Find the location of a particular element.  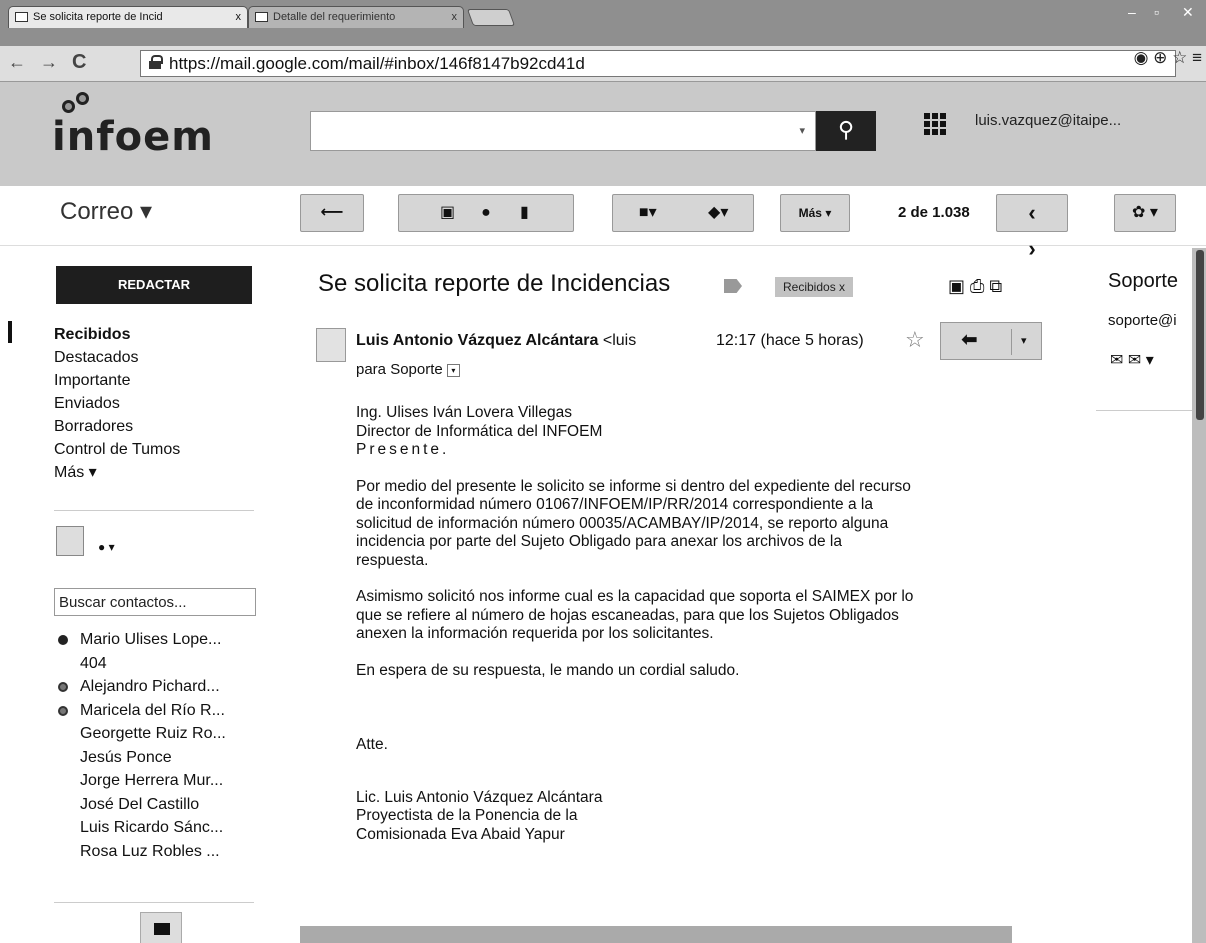

reload-icon: C is located at coordinates (79, 62).